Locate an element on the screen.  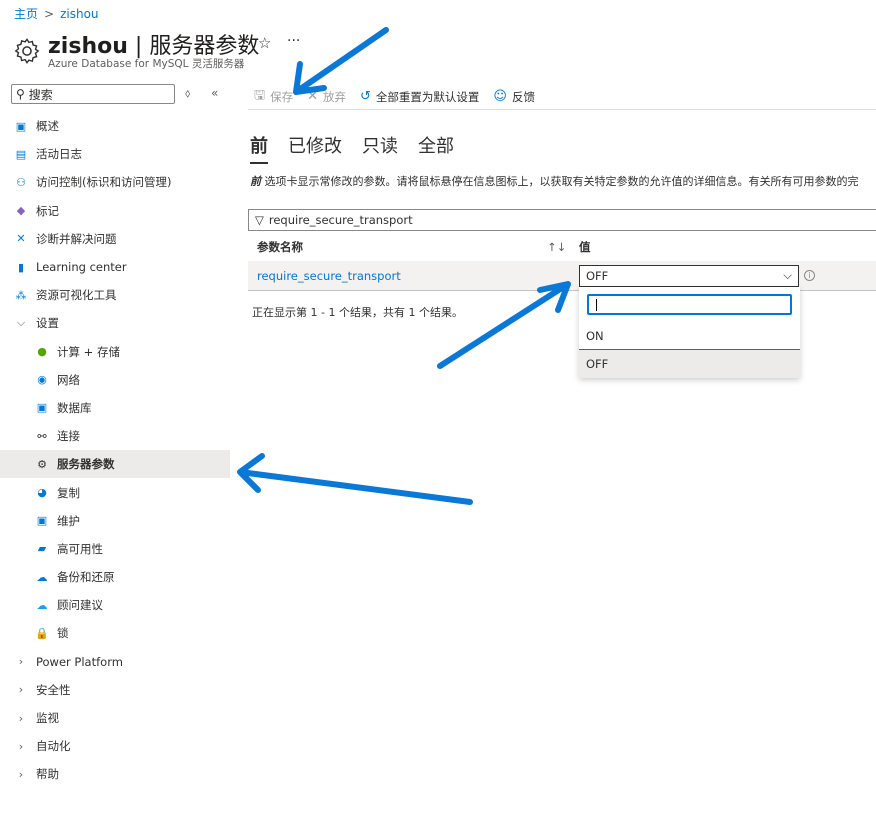
sidebar-item: ⚇ 访问控制(标识和访问管理) is located at coordinates (115, 182).